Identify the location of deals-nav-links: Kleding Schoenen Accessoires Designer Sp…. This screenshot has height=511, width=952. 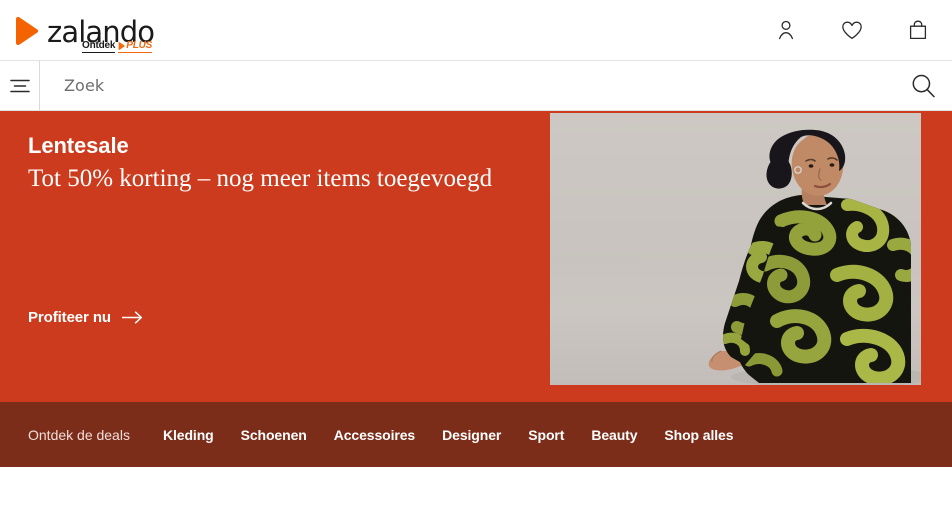
(448, 435).